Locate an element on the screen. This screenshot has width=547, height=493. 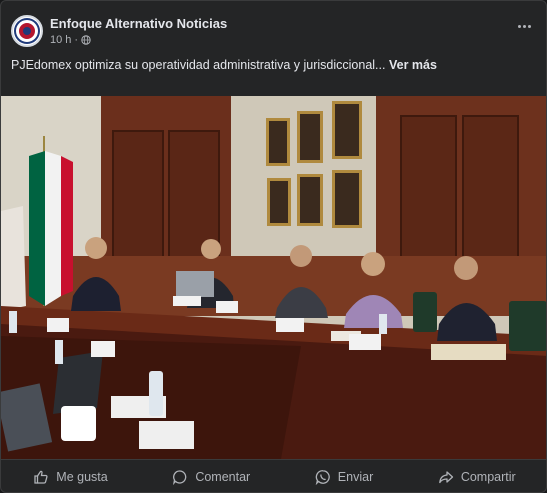
send-button: Enviar is located at coordinates (344, 477).